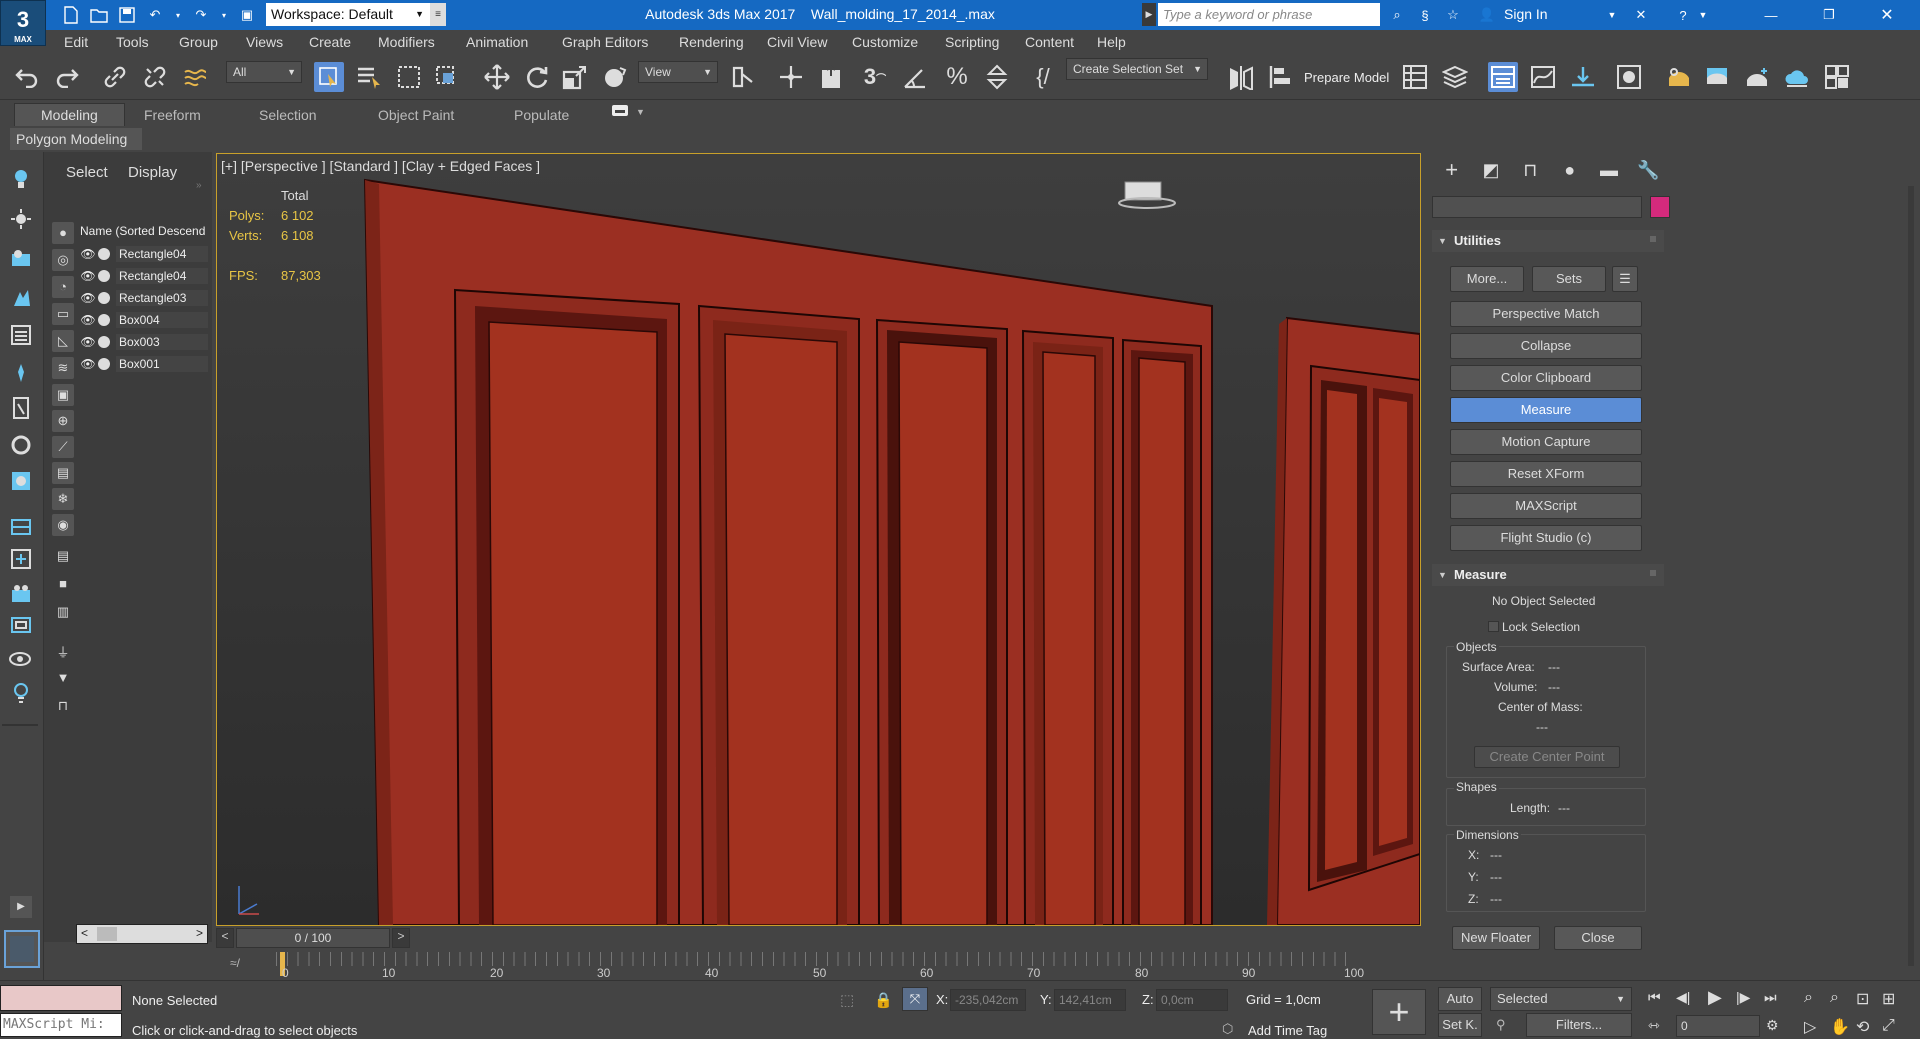 The image size is (1920, 1039). What do you see at coordinates (63, 707) in the screenshot?
I see `select-children-icon: ⊓` at bounding box center [63, 707].